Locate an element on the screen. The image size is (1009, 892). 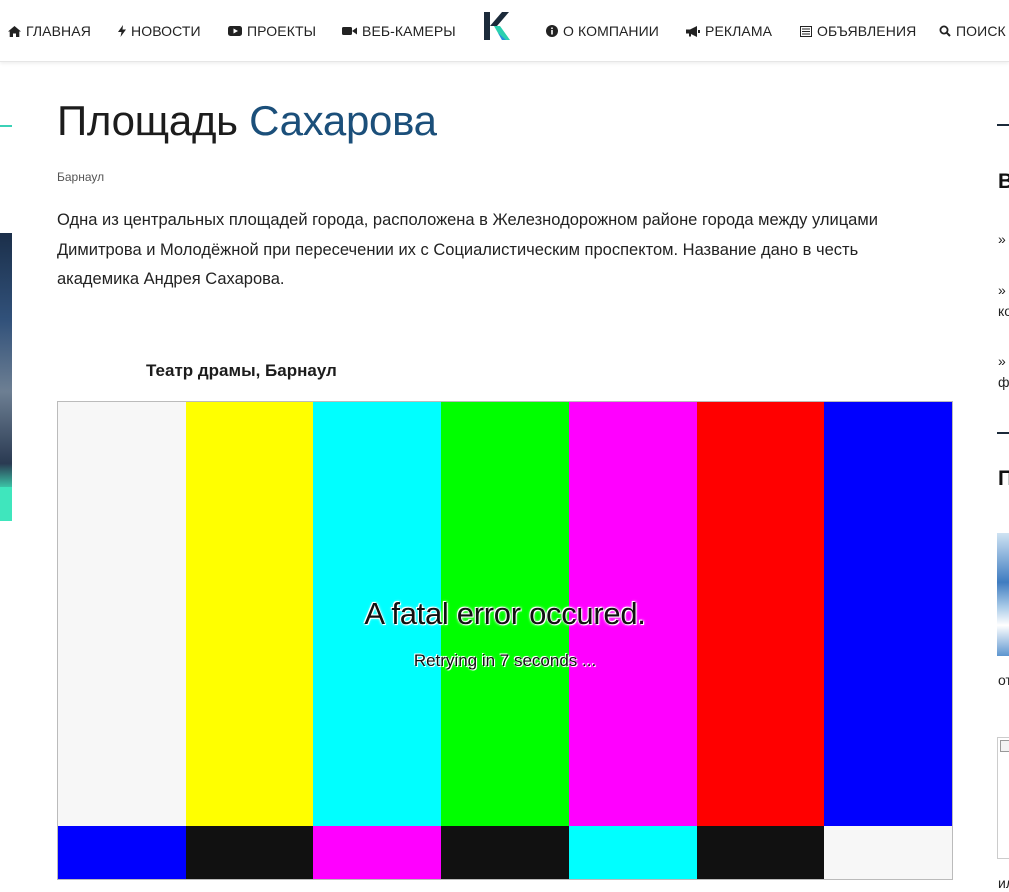
city-label: Барнаул is located at coordinates (81, 177).